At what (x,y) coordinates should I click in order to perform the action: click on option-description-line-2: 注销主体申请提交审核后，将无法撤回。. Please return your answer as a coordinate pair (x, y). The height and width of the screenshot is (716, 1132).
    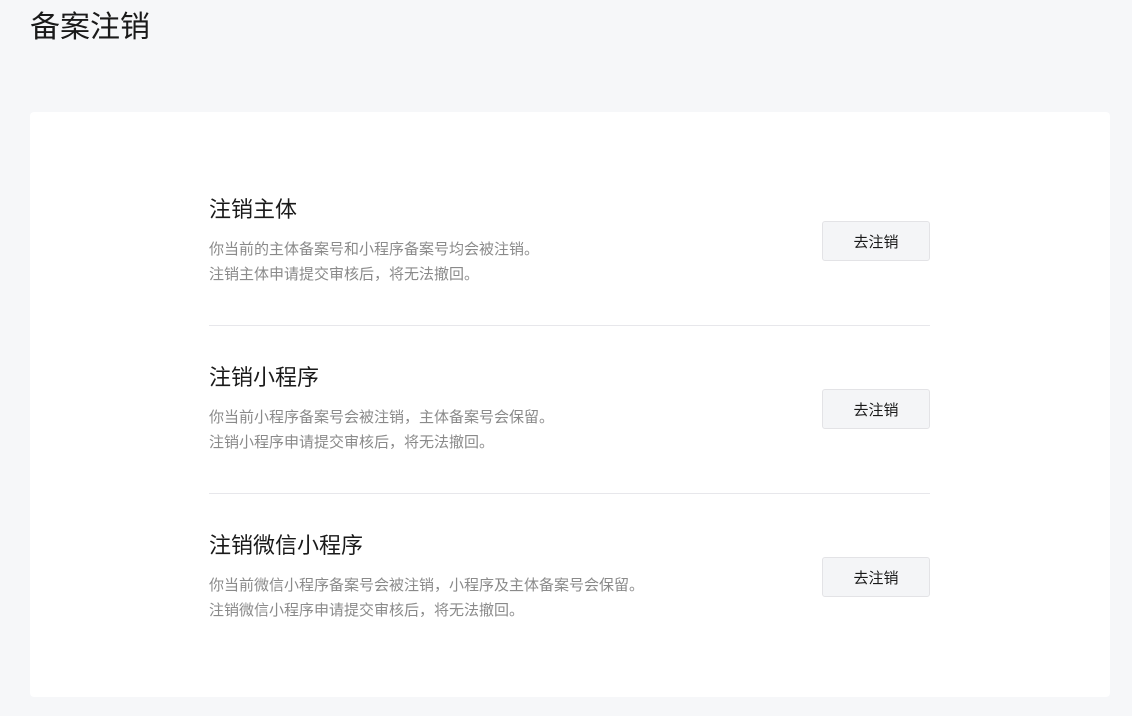
    Looking at the image, I should click on (344, 274).